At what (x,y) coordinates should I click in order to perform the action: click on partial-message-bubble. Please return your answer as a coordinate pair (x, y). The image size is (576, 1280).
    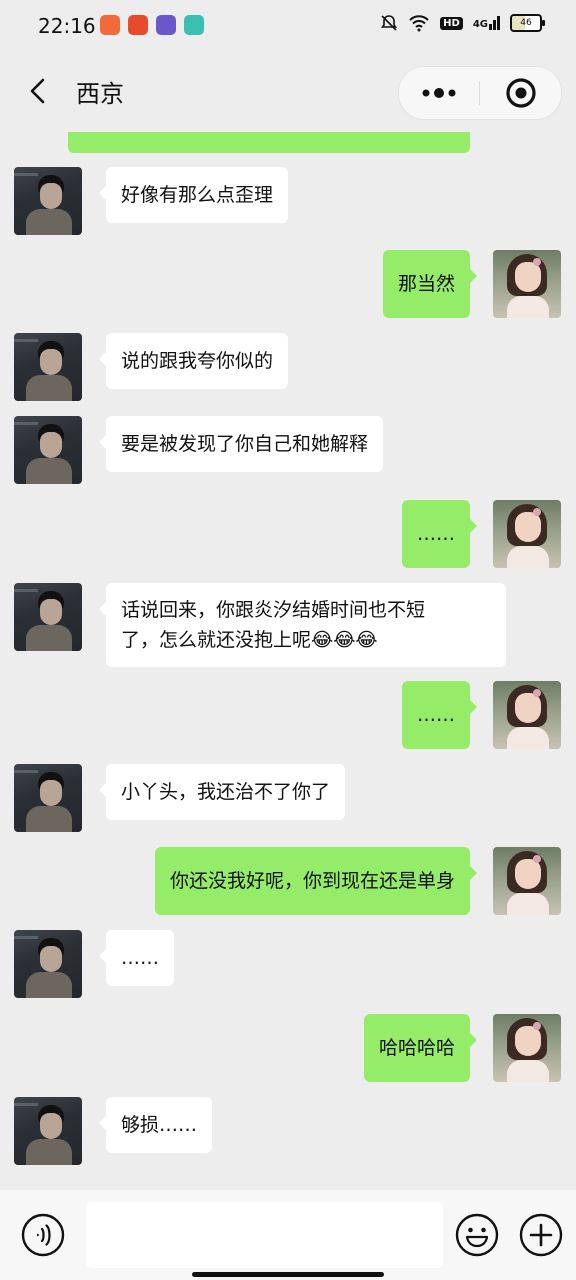
    Looking at the image, I should click on (269, 142).